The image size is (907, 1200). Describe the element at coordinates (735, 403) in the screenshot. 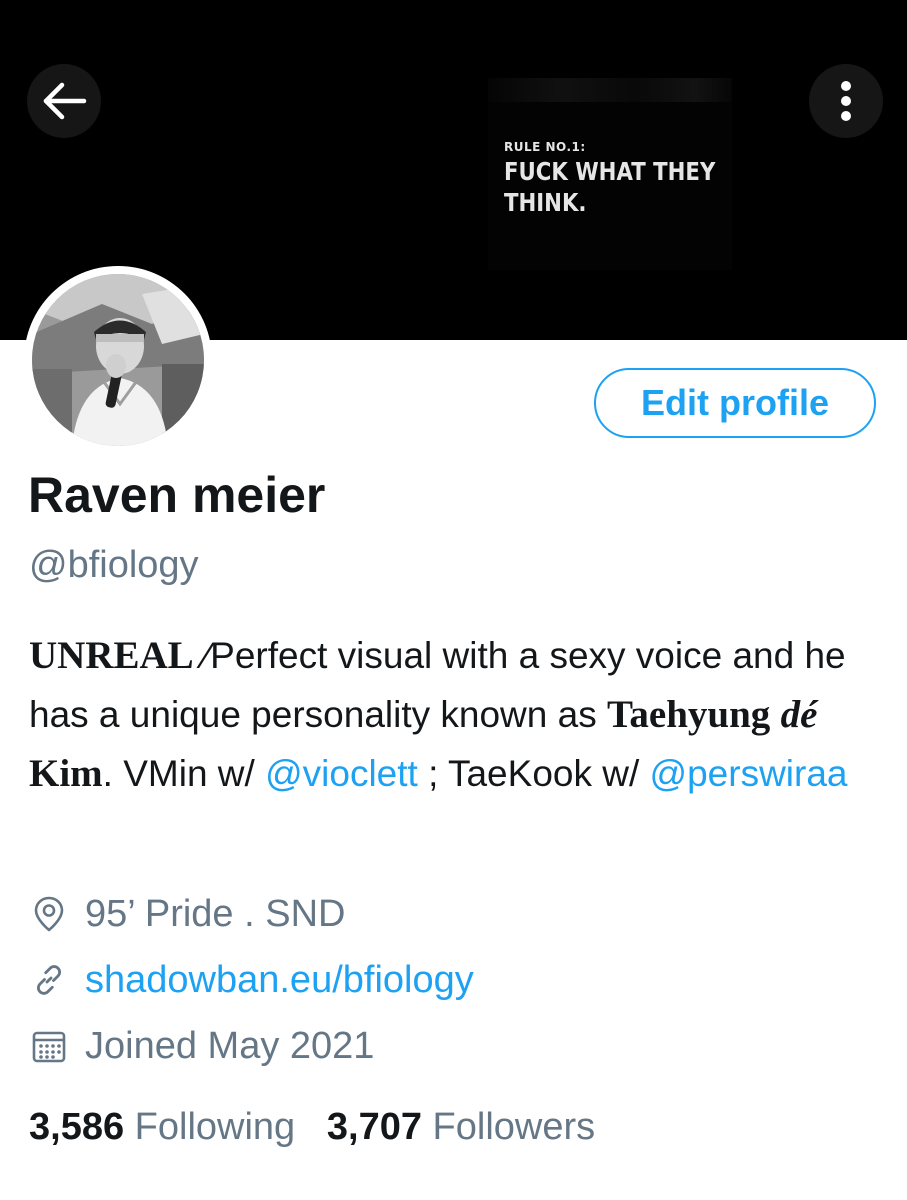

I see `edit-profile-button: Edit profile` at that location.